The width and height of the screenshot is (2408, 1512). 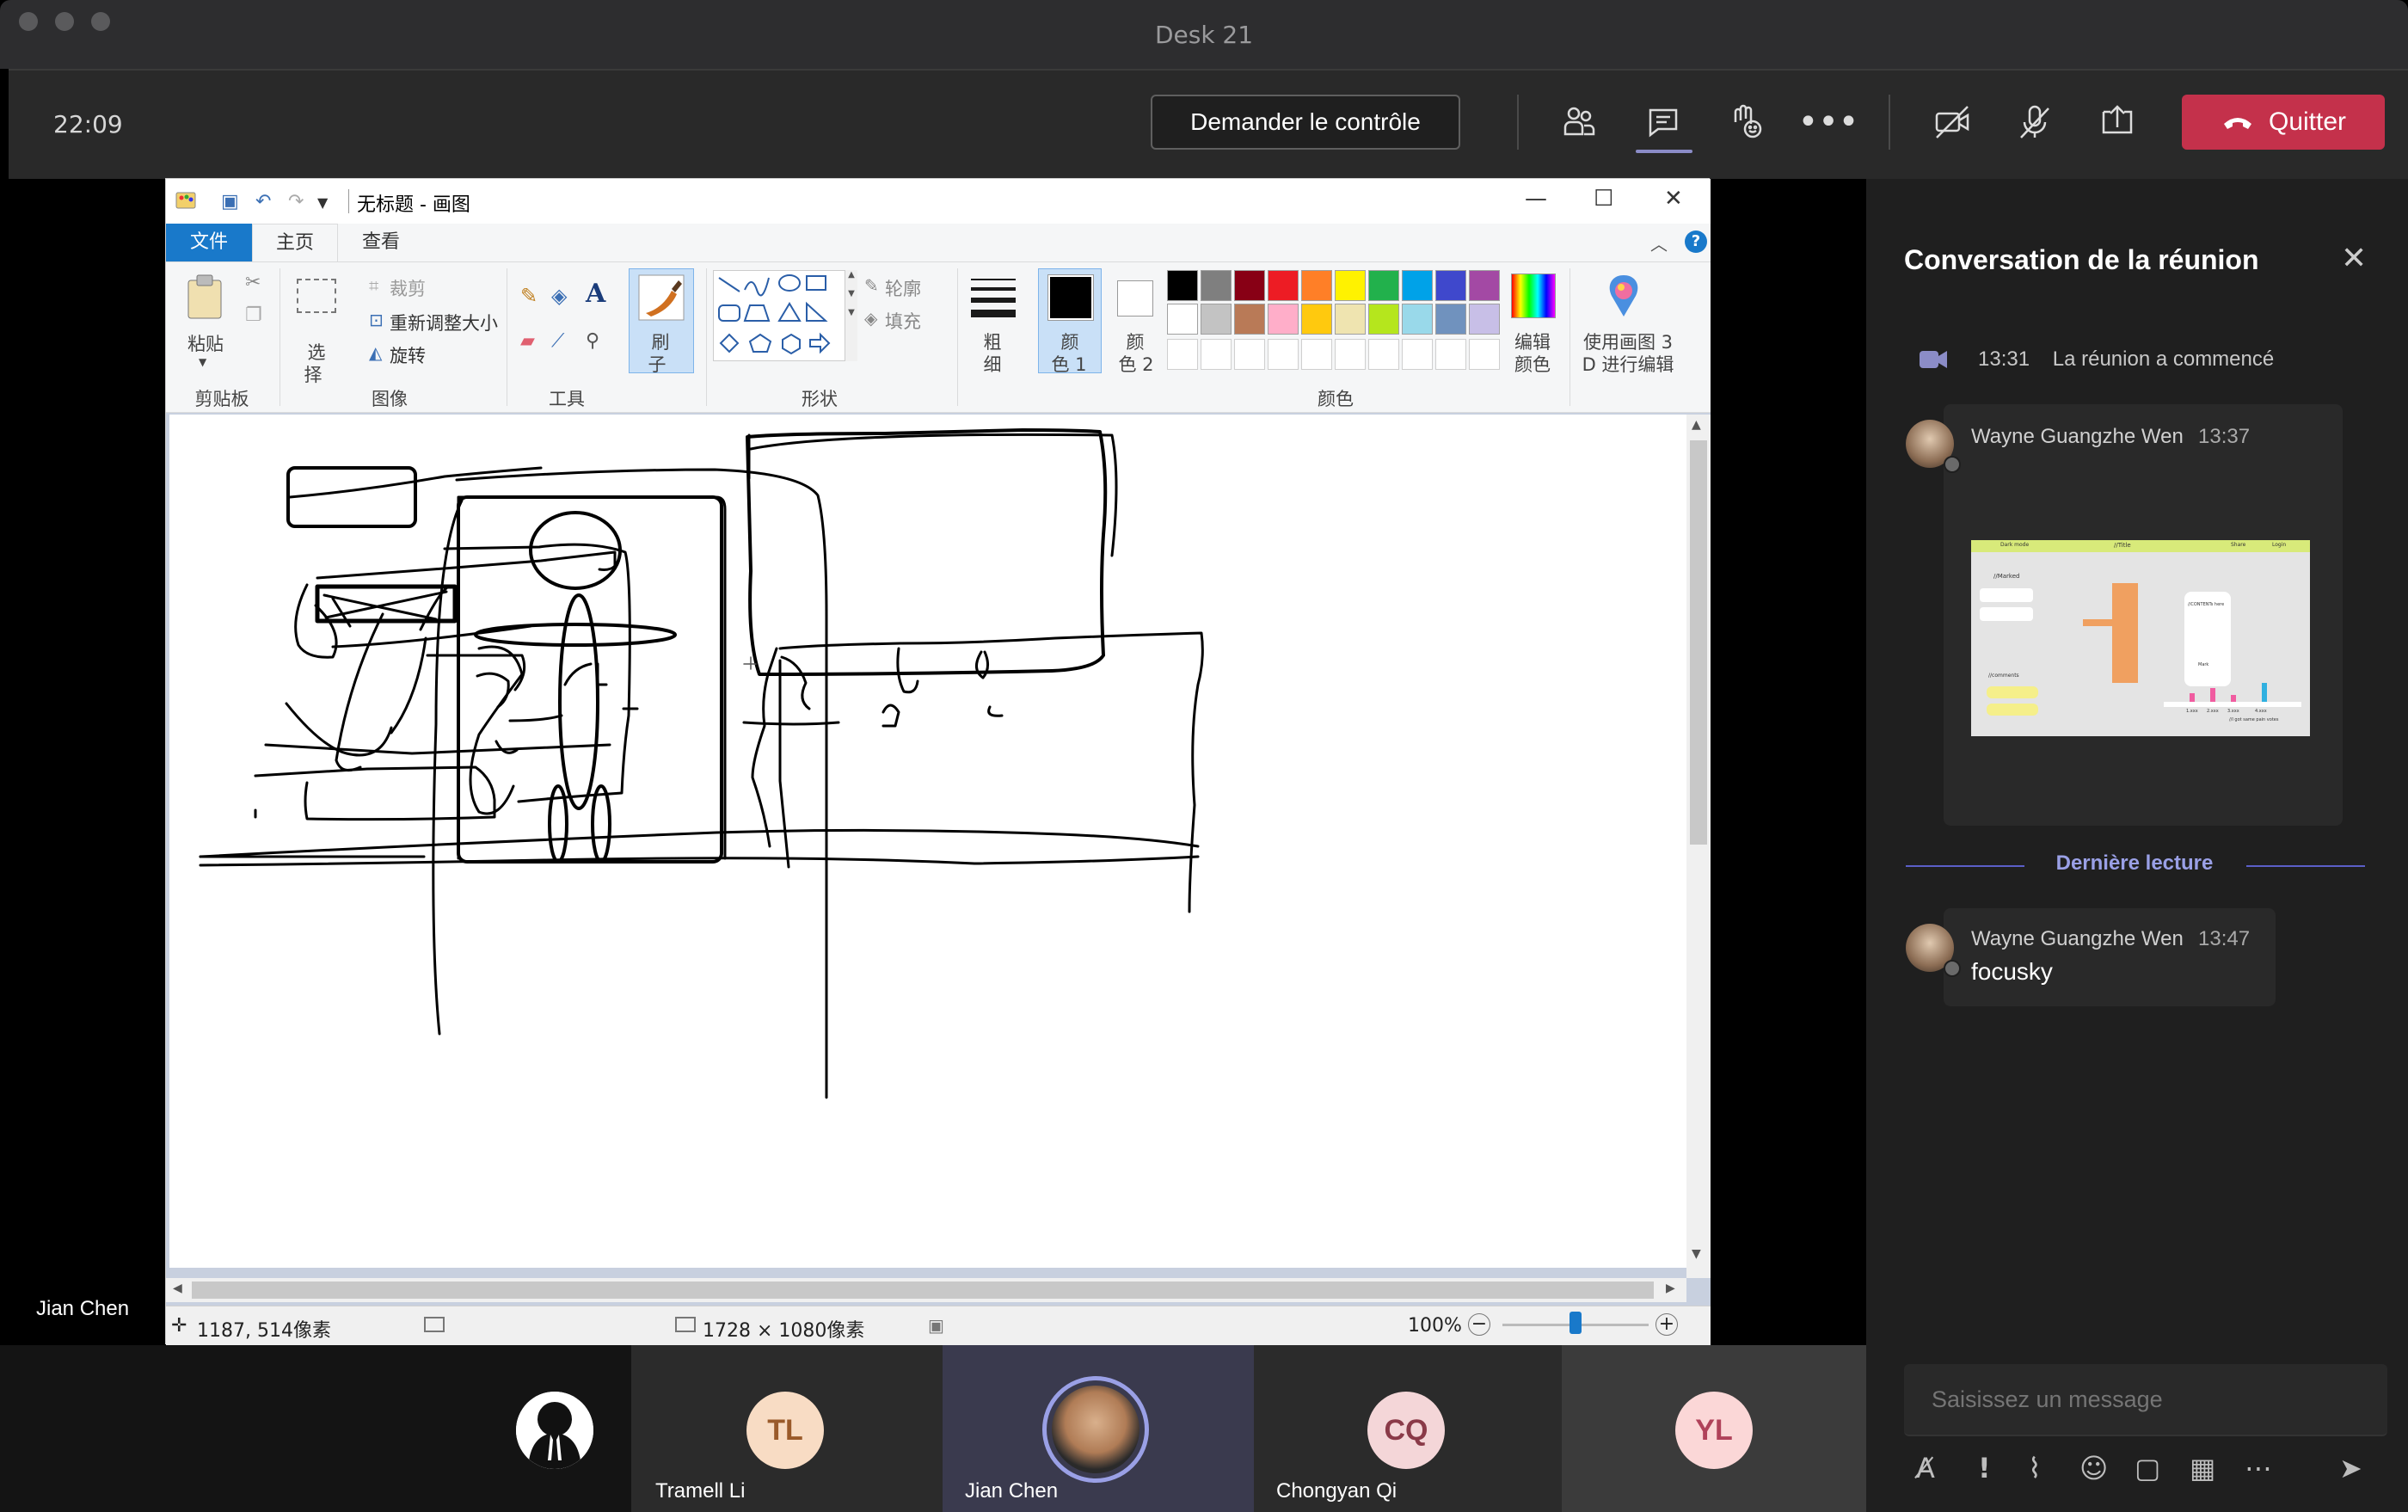 What do you see at coordinates (557, 341) in the screenshot?
I see `color-picker-icon: ⟋` at bounding box center [557, 341].